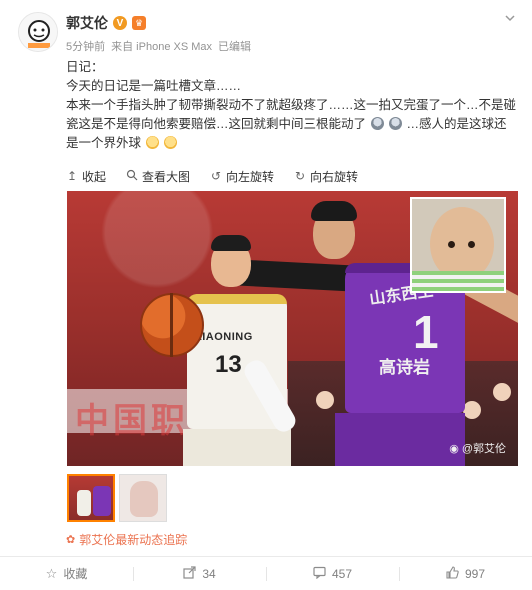 The height and width of the screenshot is (590, 532). What do you see at coordinates (266, 30) in the screenshot?
I see `post-header: 郭艾伦 V ♛ 5分钟前 来自 iPhone XS Max 已编辑` at bounding box center [266, 30].